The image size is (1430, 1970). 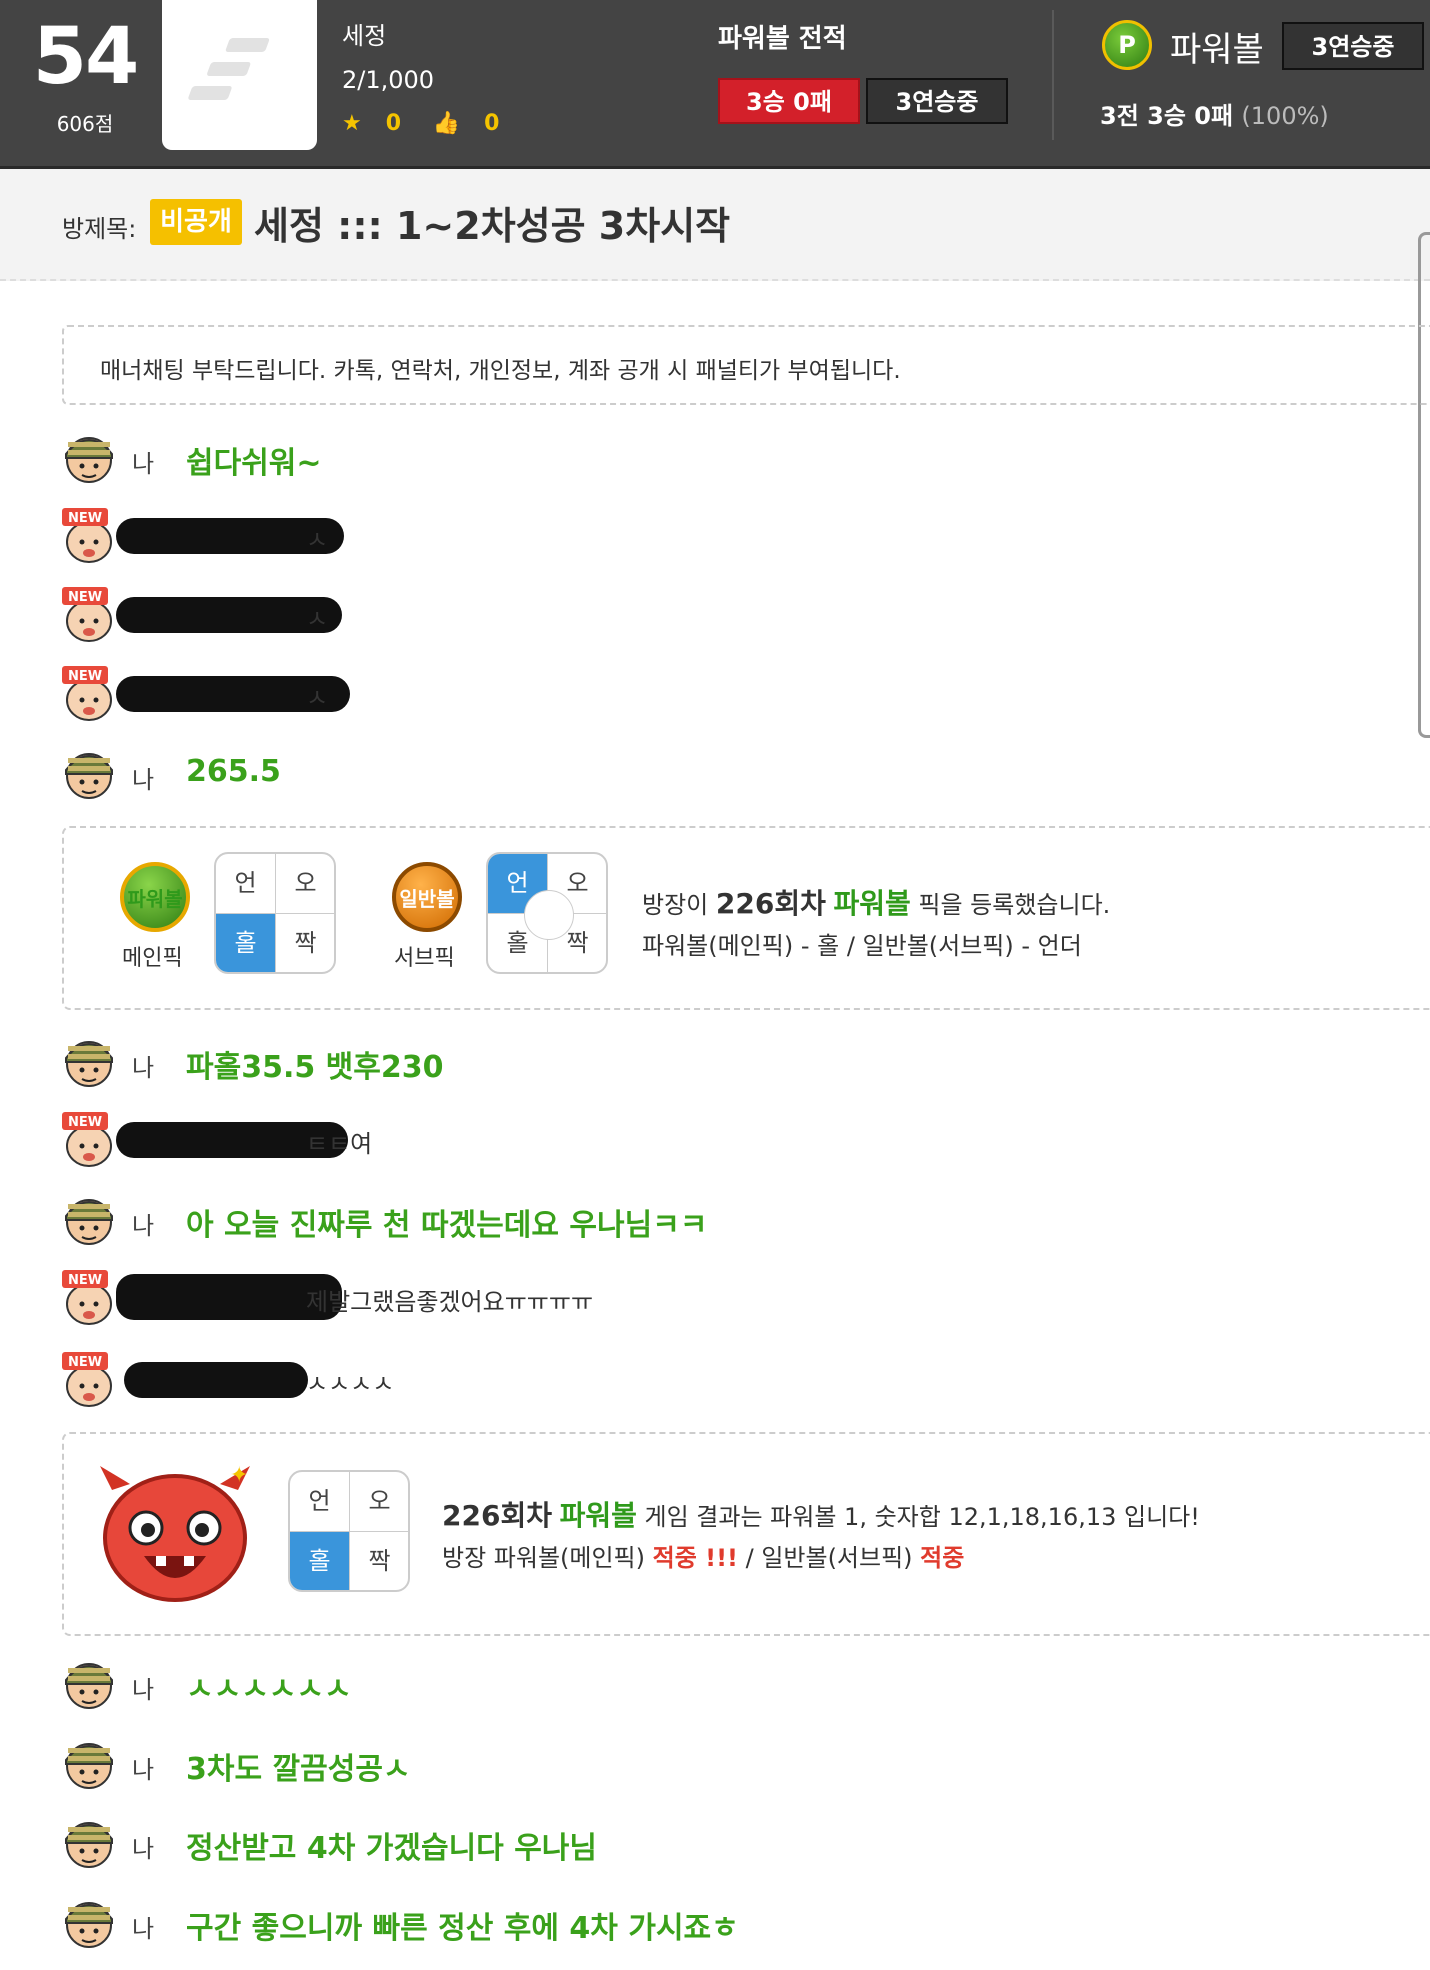 What do you see at coordinates (862, 946) in the screenshot?
I see `pick-message-line2: 파워볼(메인픽) - 홀 / 일반볼(서브픽) - 언더` at bounding box center [862, 946].